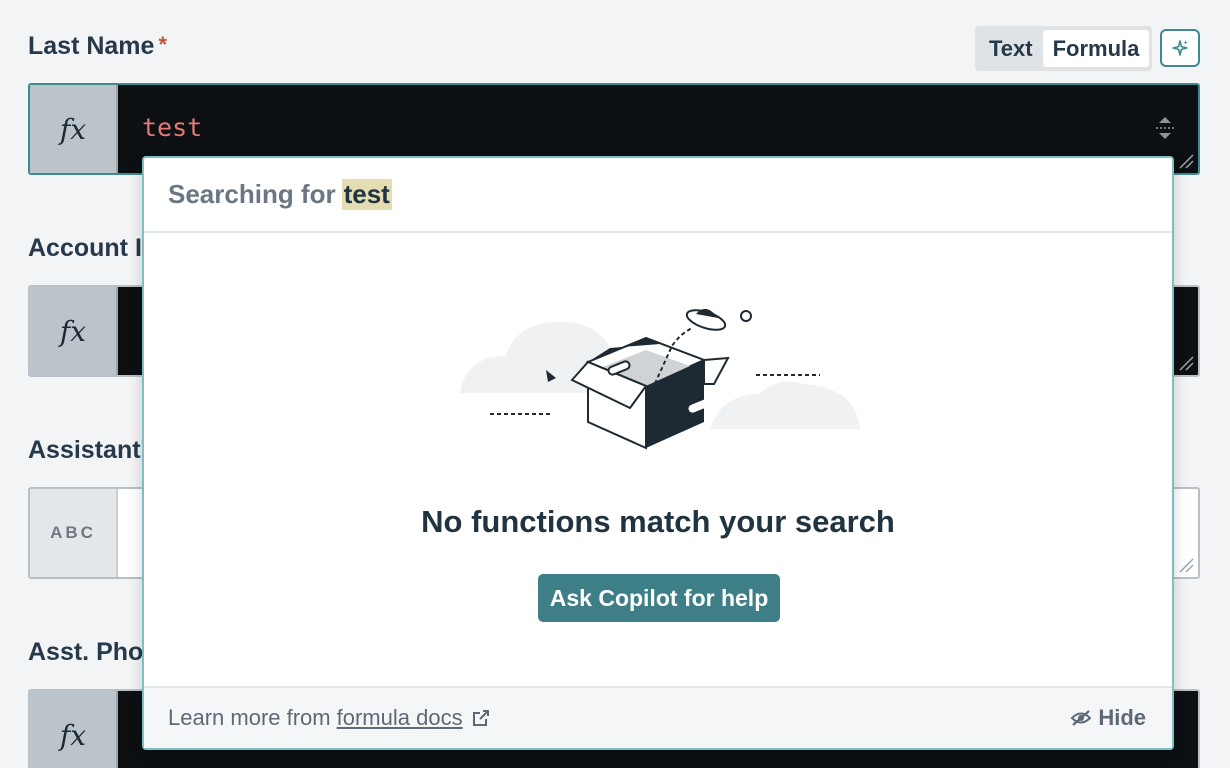  Describe the element at coordinates (658, 717) in the screenshot. I see `popup-footer: Learn more from formula docs Hide` at that location.